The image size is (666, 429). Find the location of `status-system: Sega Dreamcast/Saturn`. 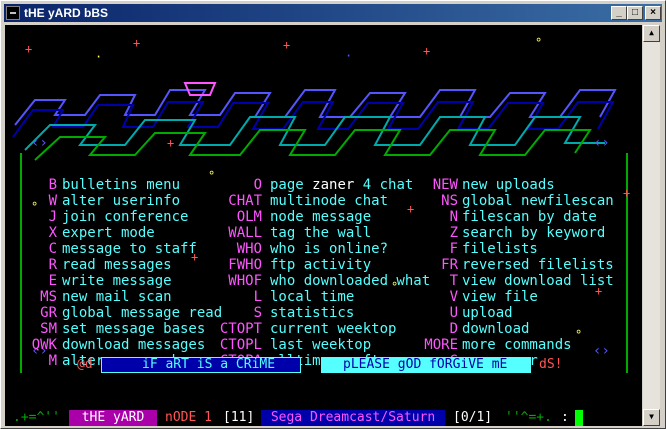

status-system: Sega Dreamcast/Saturn is located at coordinates (353, 418).